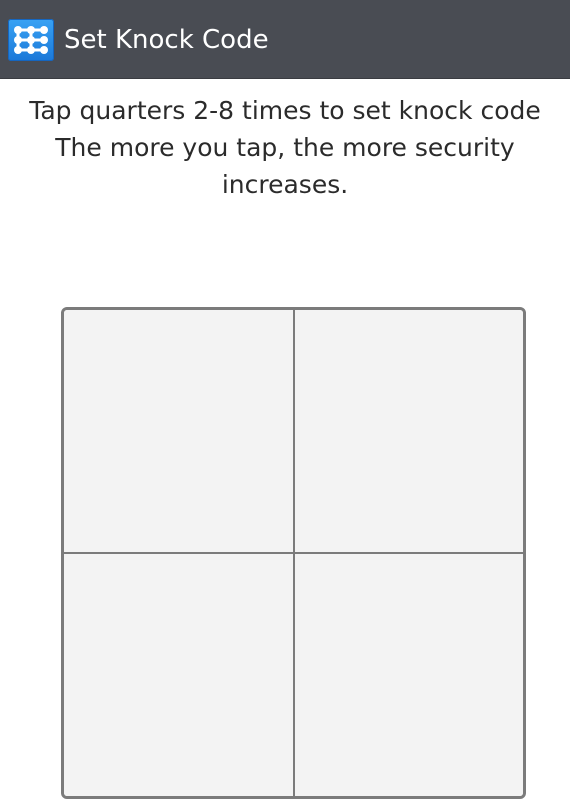 The height and width of the screenshot is (805, 570). What do you see at coordinates (179, 674) in the screenshot?
I see `knock-quadrant-bottom-left` at bounding box center [179, 674].